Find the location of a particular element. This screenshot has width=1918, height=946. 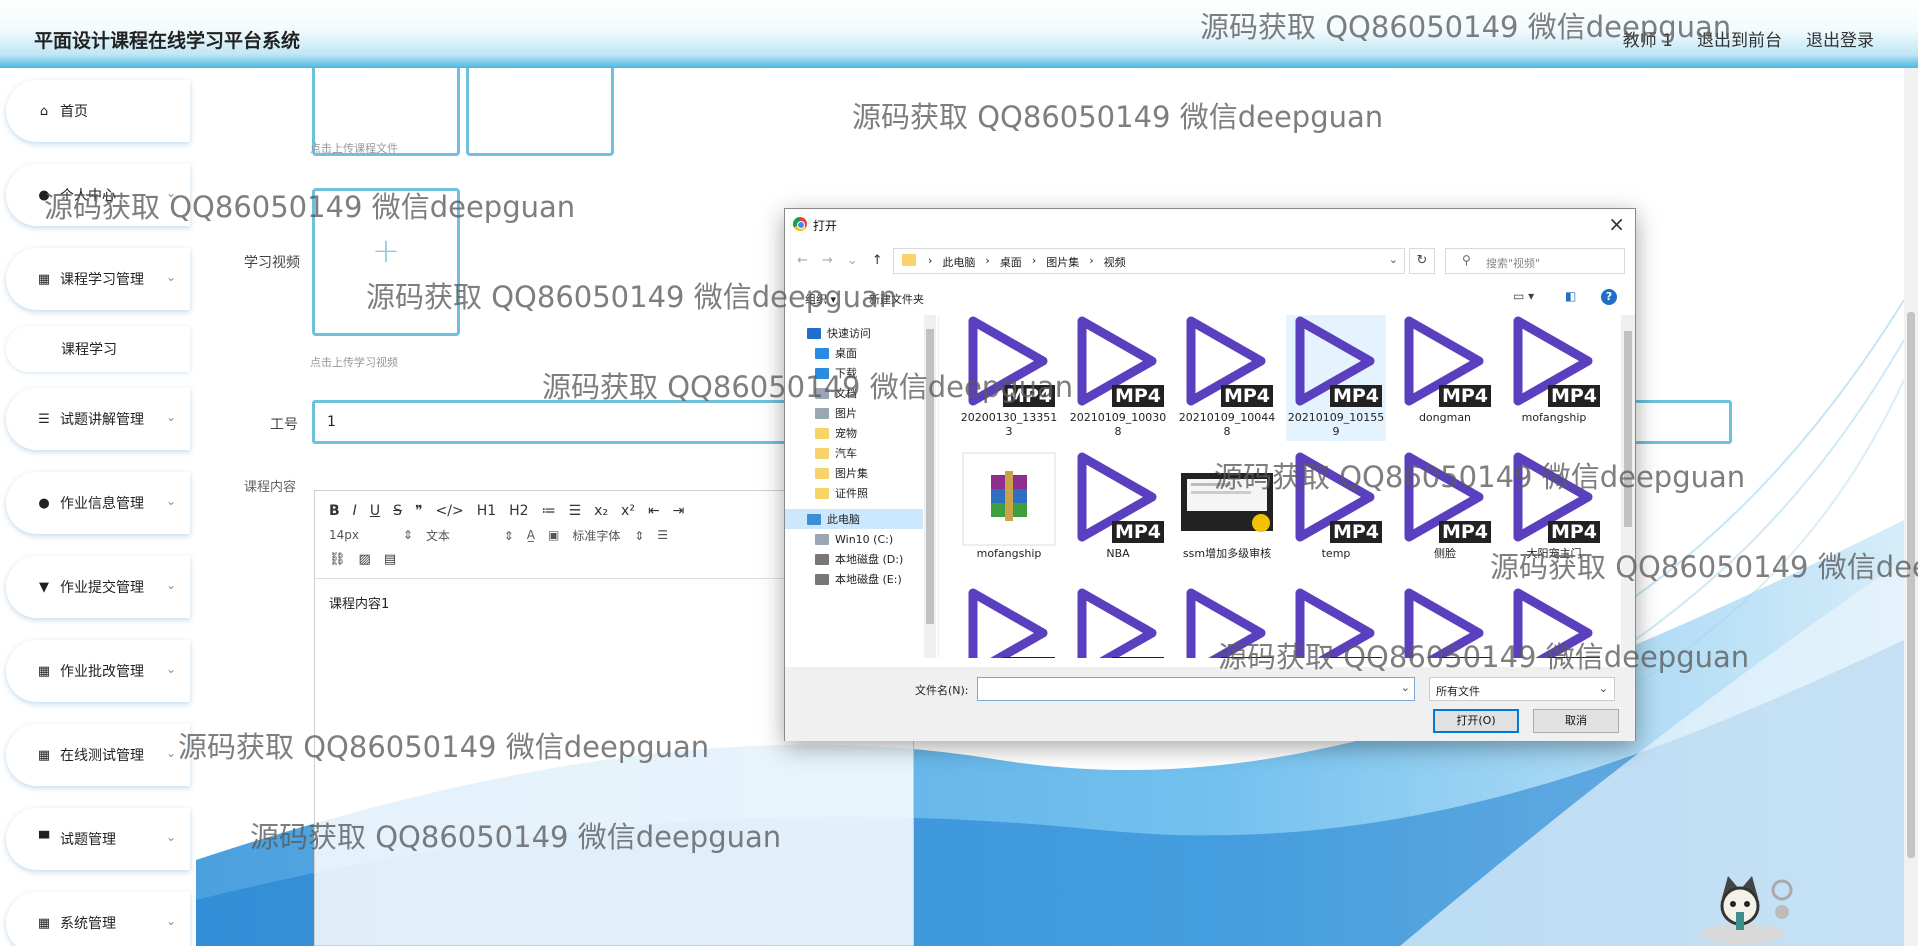

align-icon: ☰ is located at coordinates (662, 535).